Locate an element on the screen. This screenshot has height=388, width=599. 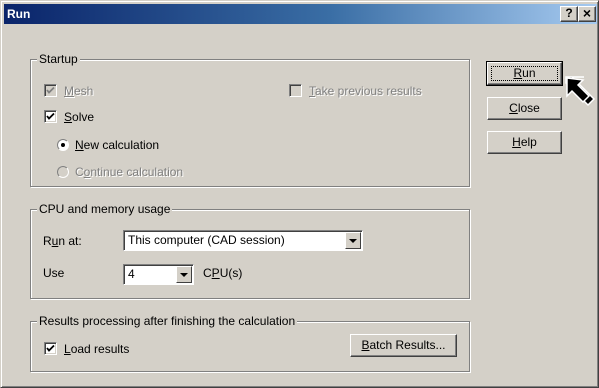
solve-checkbox is located at coordinates (50, 116).